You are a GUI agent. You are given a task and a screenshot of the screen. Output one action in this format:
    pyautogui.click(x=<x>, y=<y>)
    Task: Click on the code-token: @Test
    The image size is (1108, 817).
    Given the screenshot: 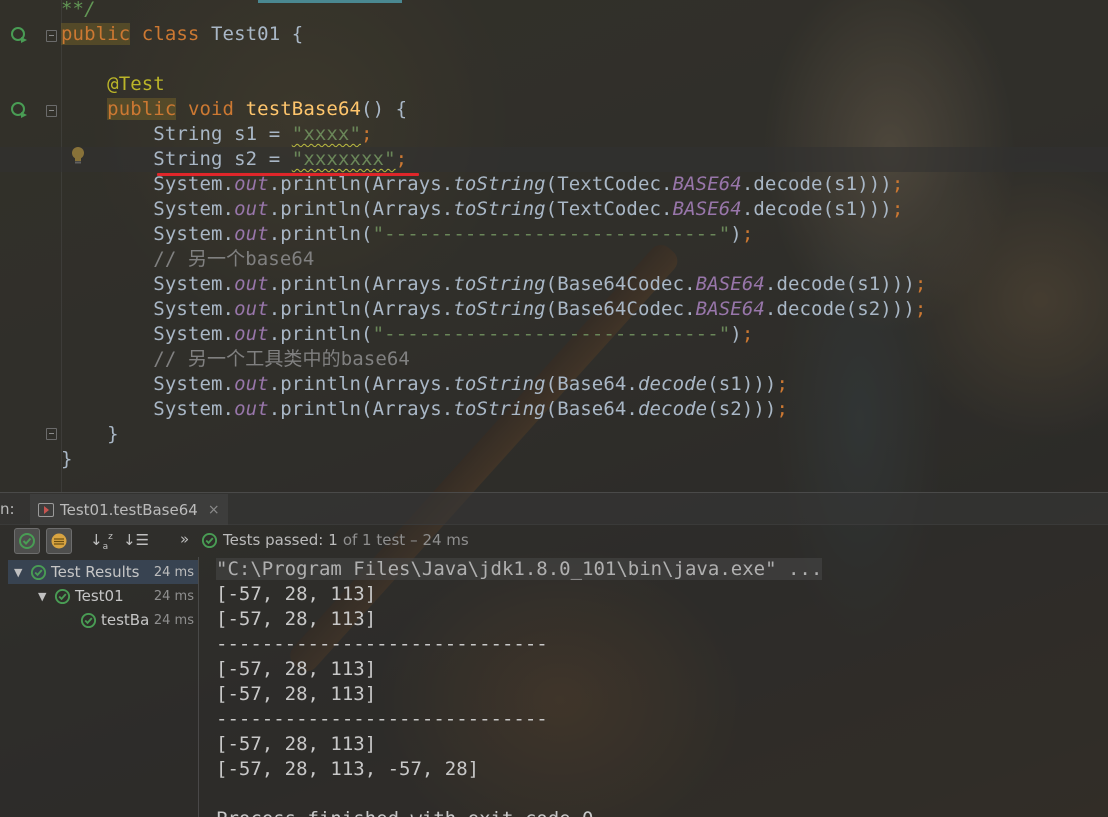 What is the action you would take?
    pyautogui.click(x=113, y=84)
    